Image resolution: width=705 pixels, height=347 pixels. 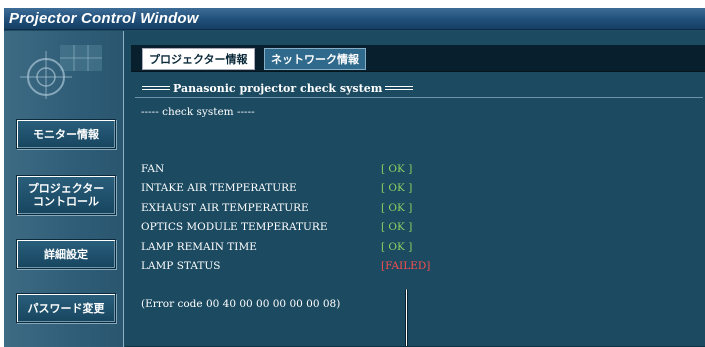 I want to click on sidebar-item-projector-control: プロジェクター コントロール, so click(x=66, y=195).